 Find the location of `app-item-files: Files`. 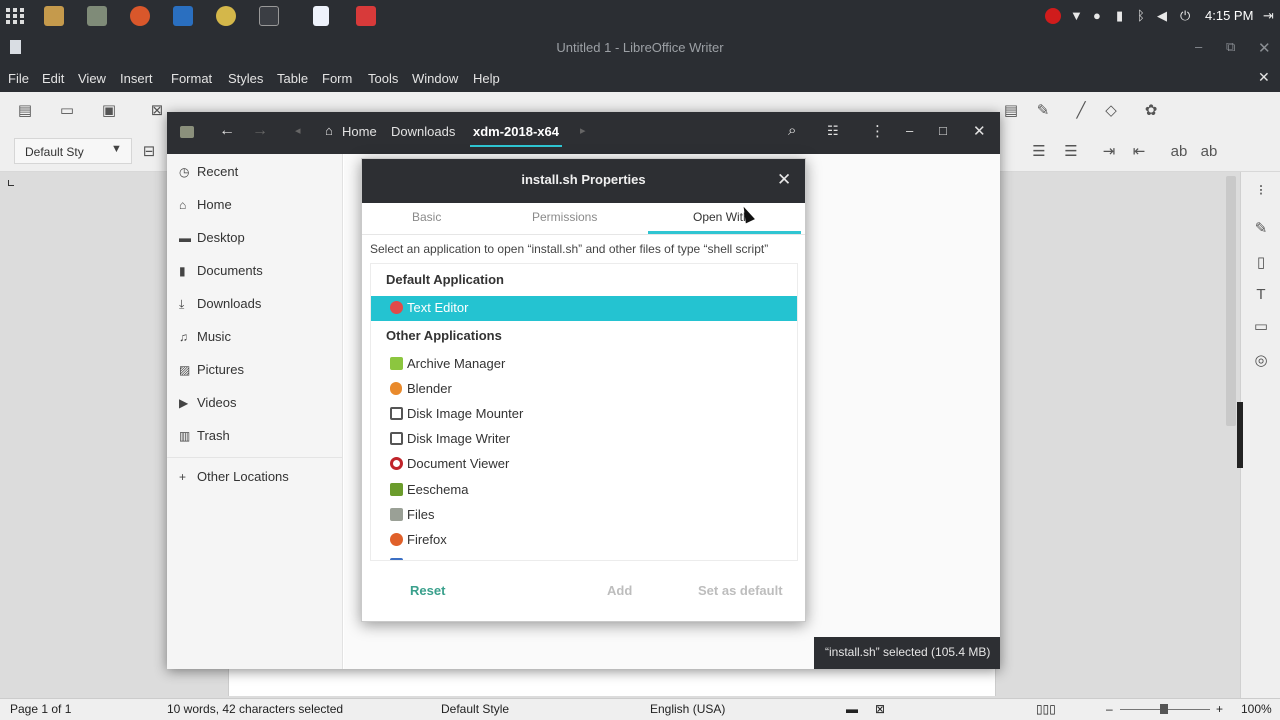

app-item-files: Files is located at coordinates (584, 515).